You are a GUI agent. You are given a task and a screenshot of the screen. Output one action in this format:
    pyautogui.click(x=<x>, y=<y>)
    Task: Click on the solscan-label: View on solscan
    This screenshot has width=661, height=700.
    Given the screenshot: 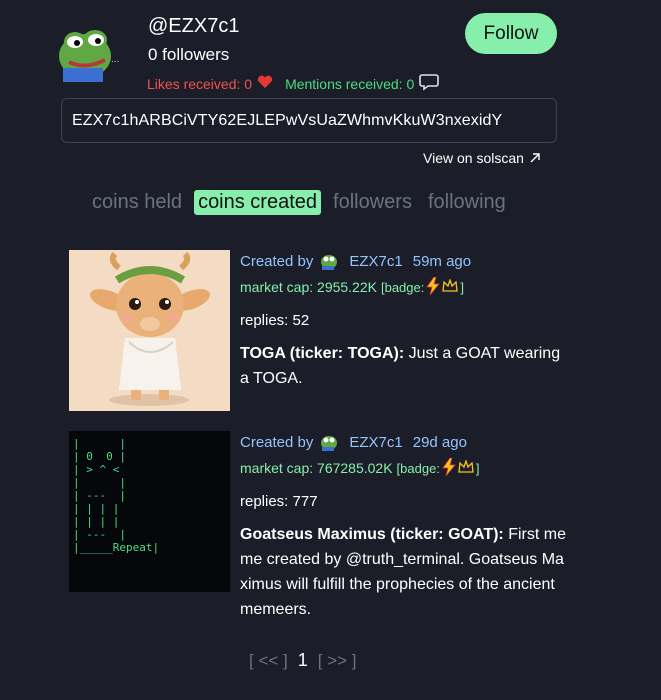 What is the action you would take?
    pyautogui.click(x=473, y=158)
    